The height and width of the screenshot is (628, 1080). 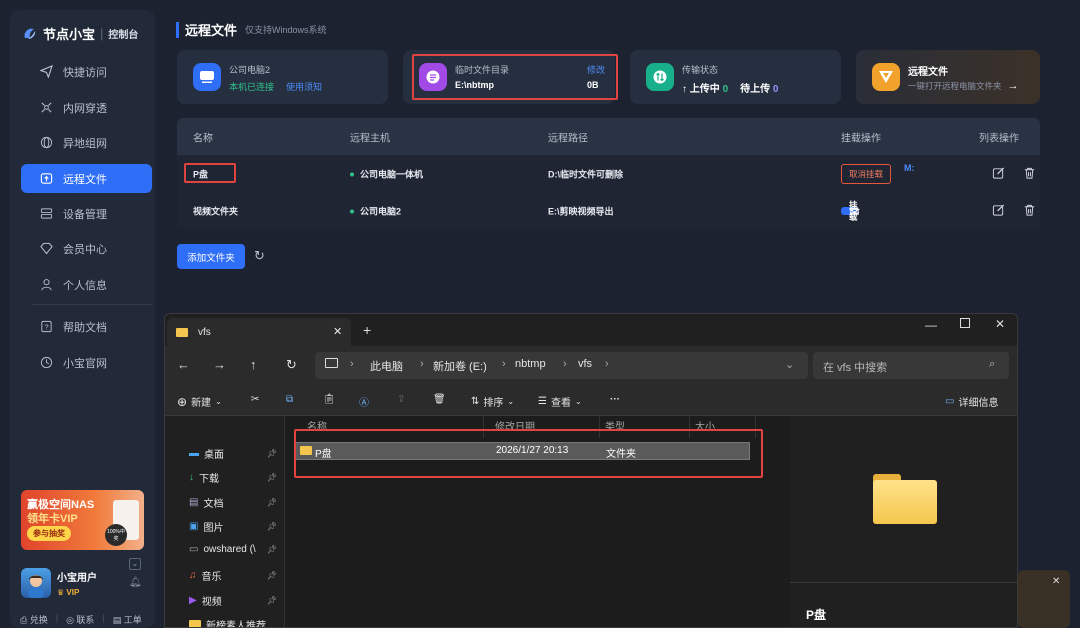 I want to click on search-input: 在 vfs 中搜索 ⌕, so click(x=911, y=365).